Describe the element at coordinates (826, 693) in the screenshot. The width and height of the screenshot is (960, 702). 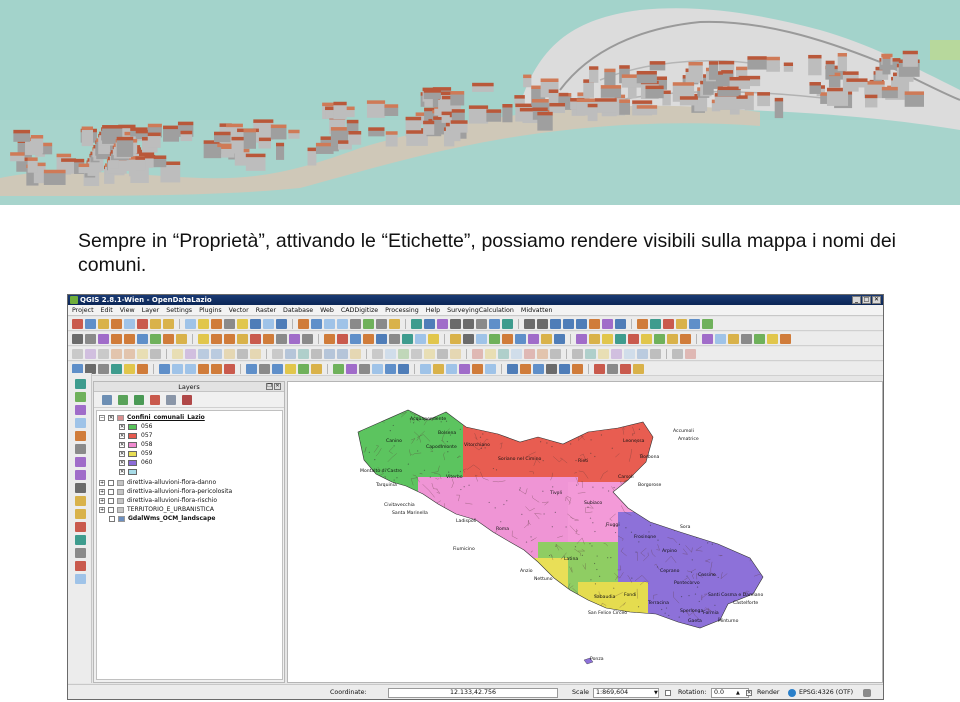
I see `crs-label: EPSG:4326 (OTF)` at that location.